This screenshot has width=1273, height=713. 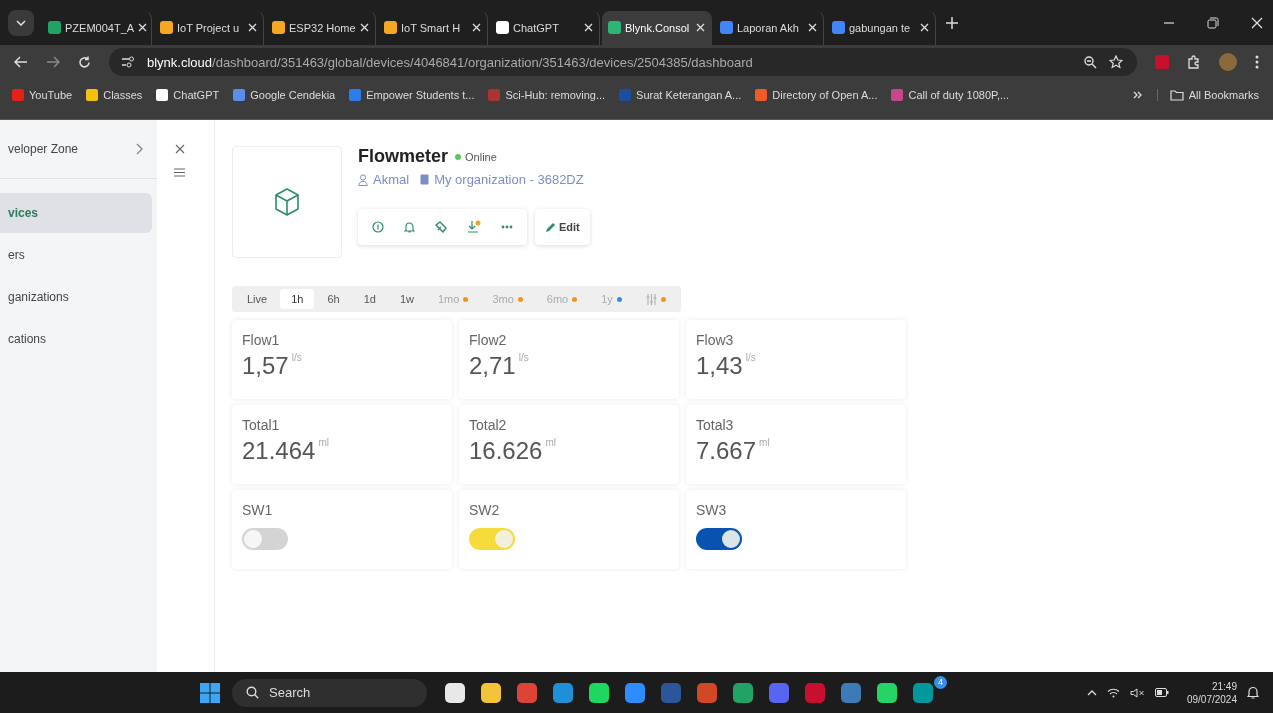 What do you see at coordinates (378, 227) in the screenshot?
I see `info-icon` at bounding box center [378, 227].